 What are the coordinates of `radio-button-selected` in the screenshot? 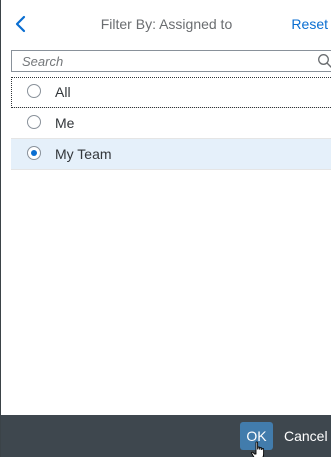 It's located at (34, 153).